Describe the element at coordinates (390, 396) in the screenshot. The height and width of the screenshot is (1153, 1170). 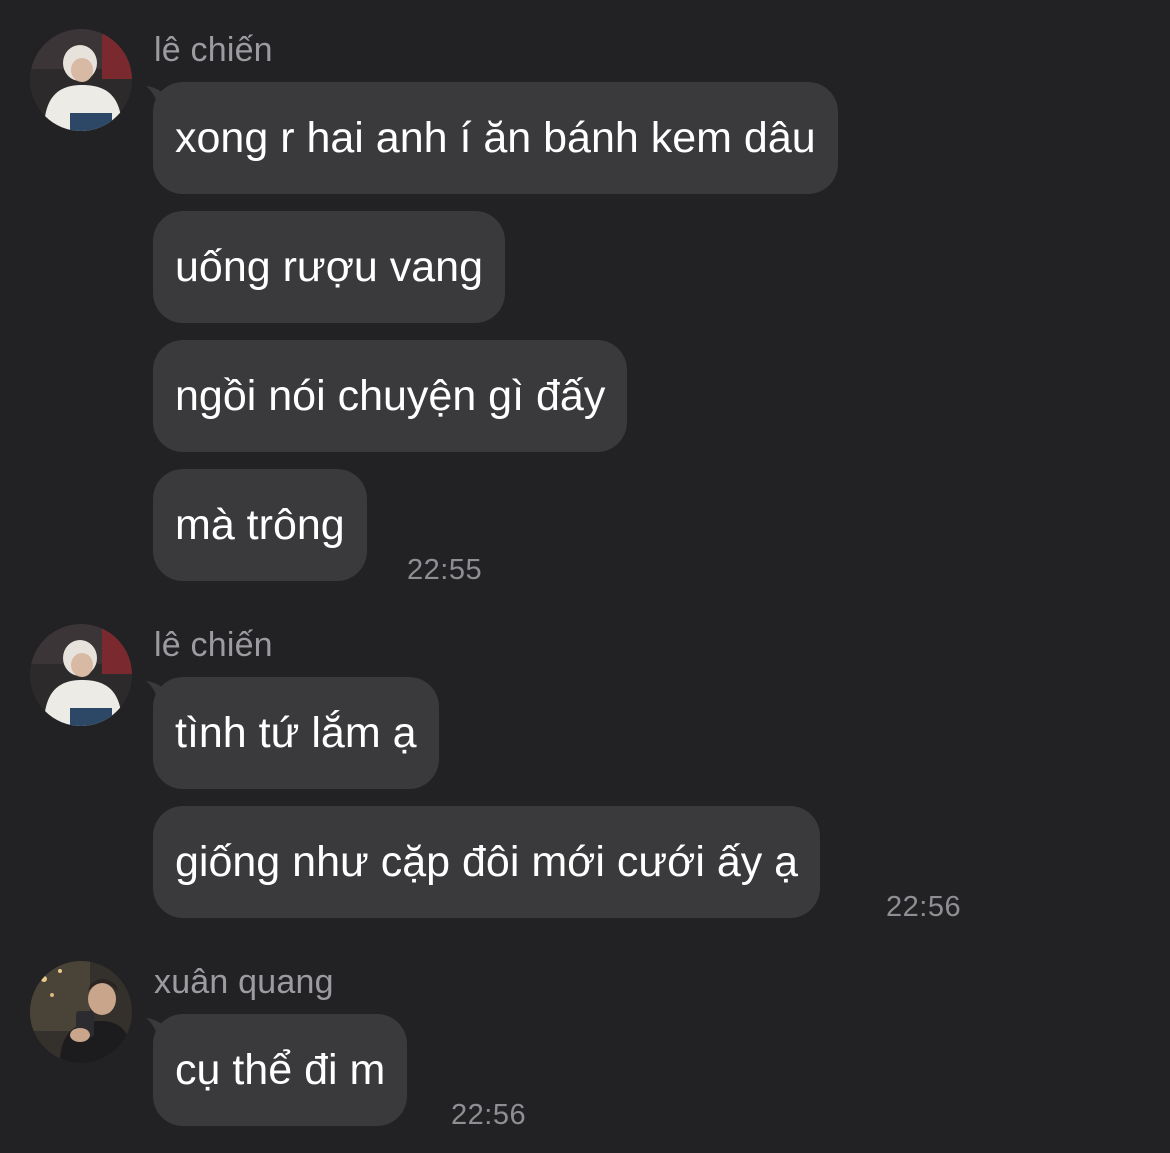
I see `message-bubble: ngồi nói chuyện gì đấy` at that location.